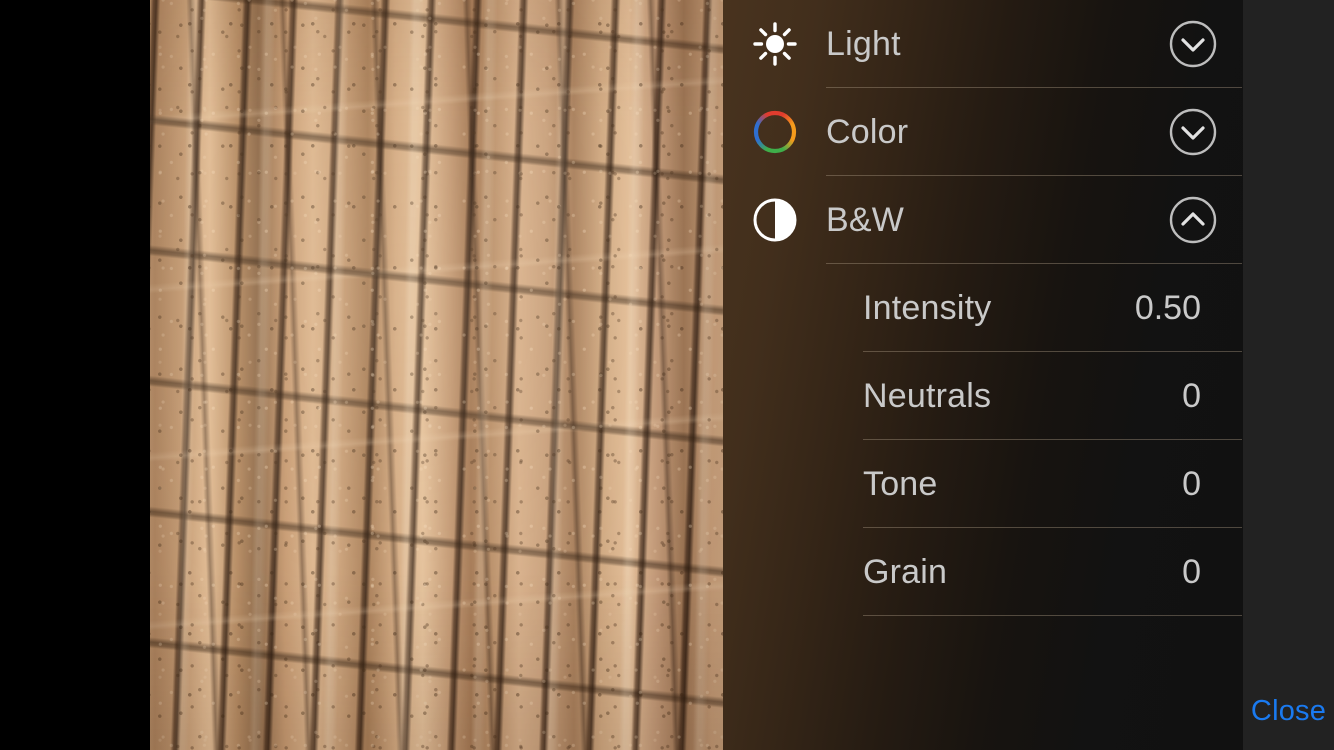 The width and height of the screenshot is (1334, 750). What do you see at coordinates (983, 220) in the screenshot?
I see `category-row-bw: B&W` at bounding box center [983, 220].